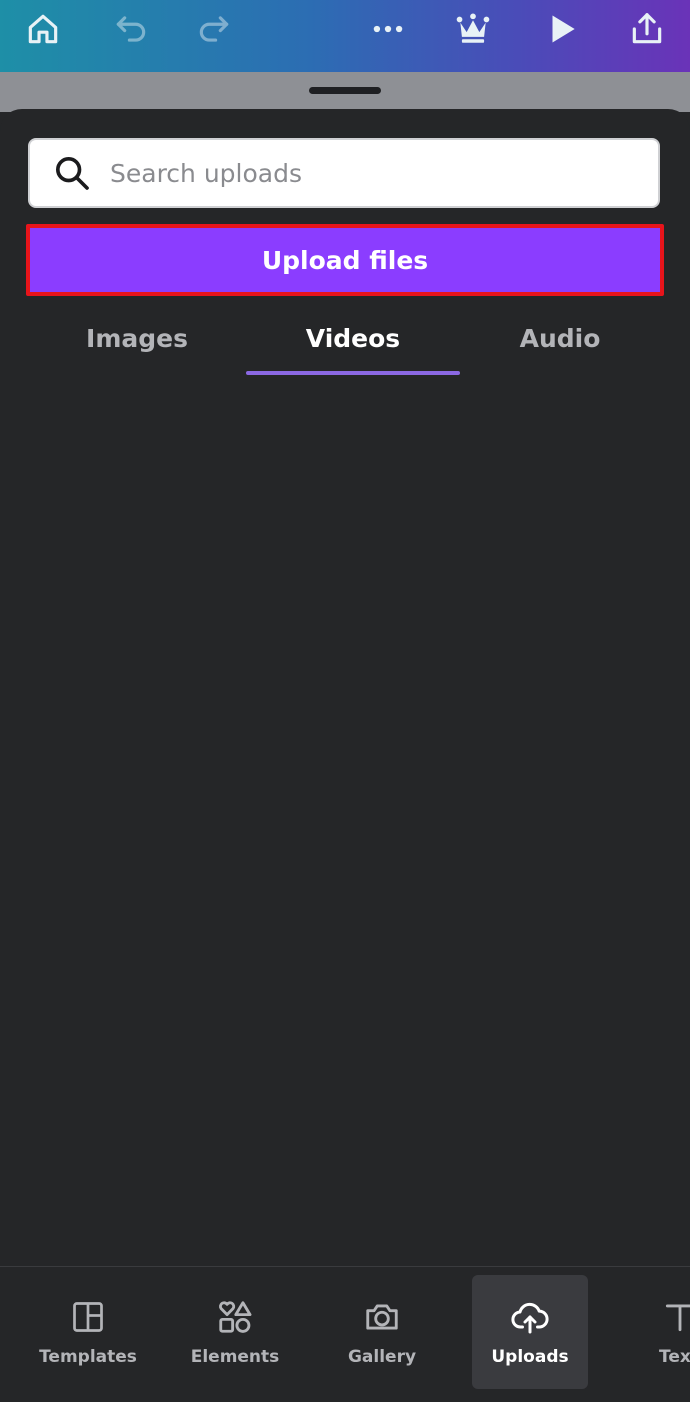 The height and width of the screenshot is (1402, 690). Describe the element at coordinates (473, 29) in the screenshot. I see `crown-icon` at that location.